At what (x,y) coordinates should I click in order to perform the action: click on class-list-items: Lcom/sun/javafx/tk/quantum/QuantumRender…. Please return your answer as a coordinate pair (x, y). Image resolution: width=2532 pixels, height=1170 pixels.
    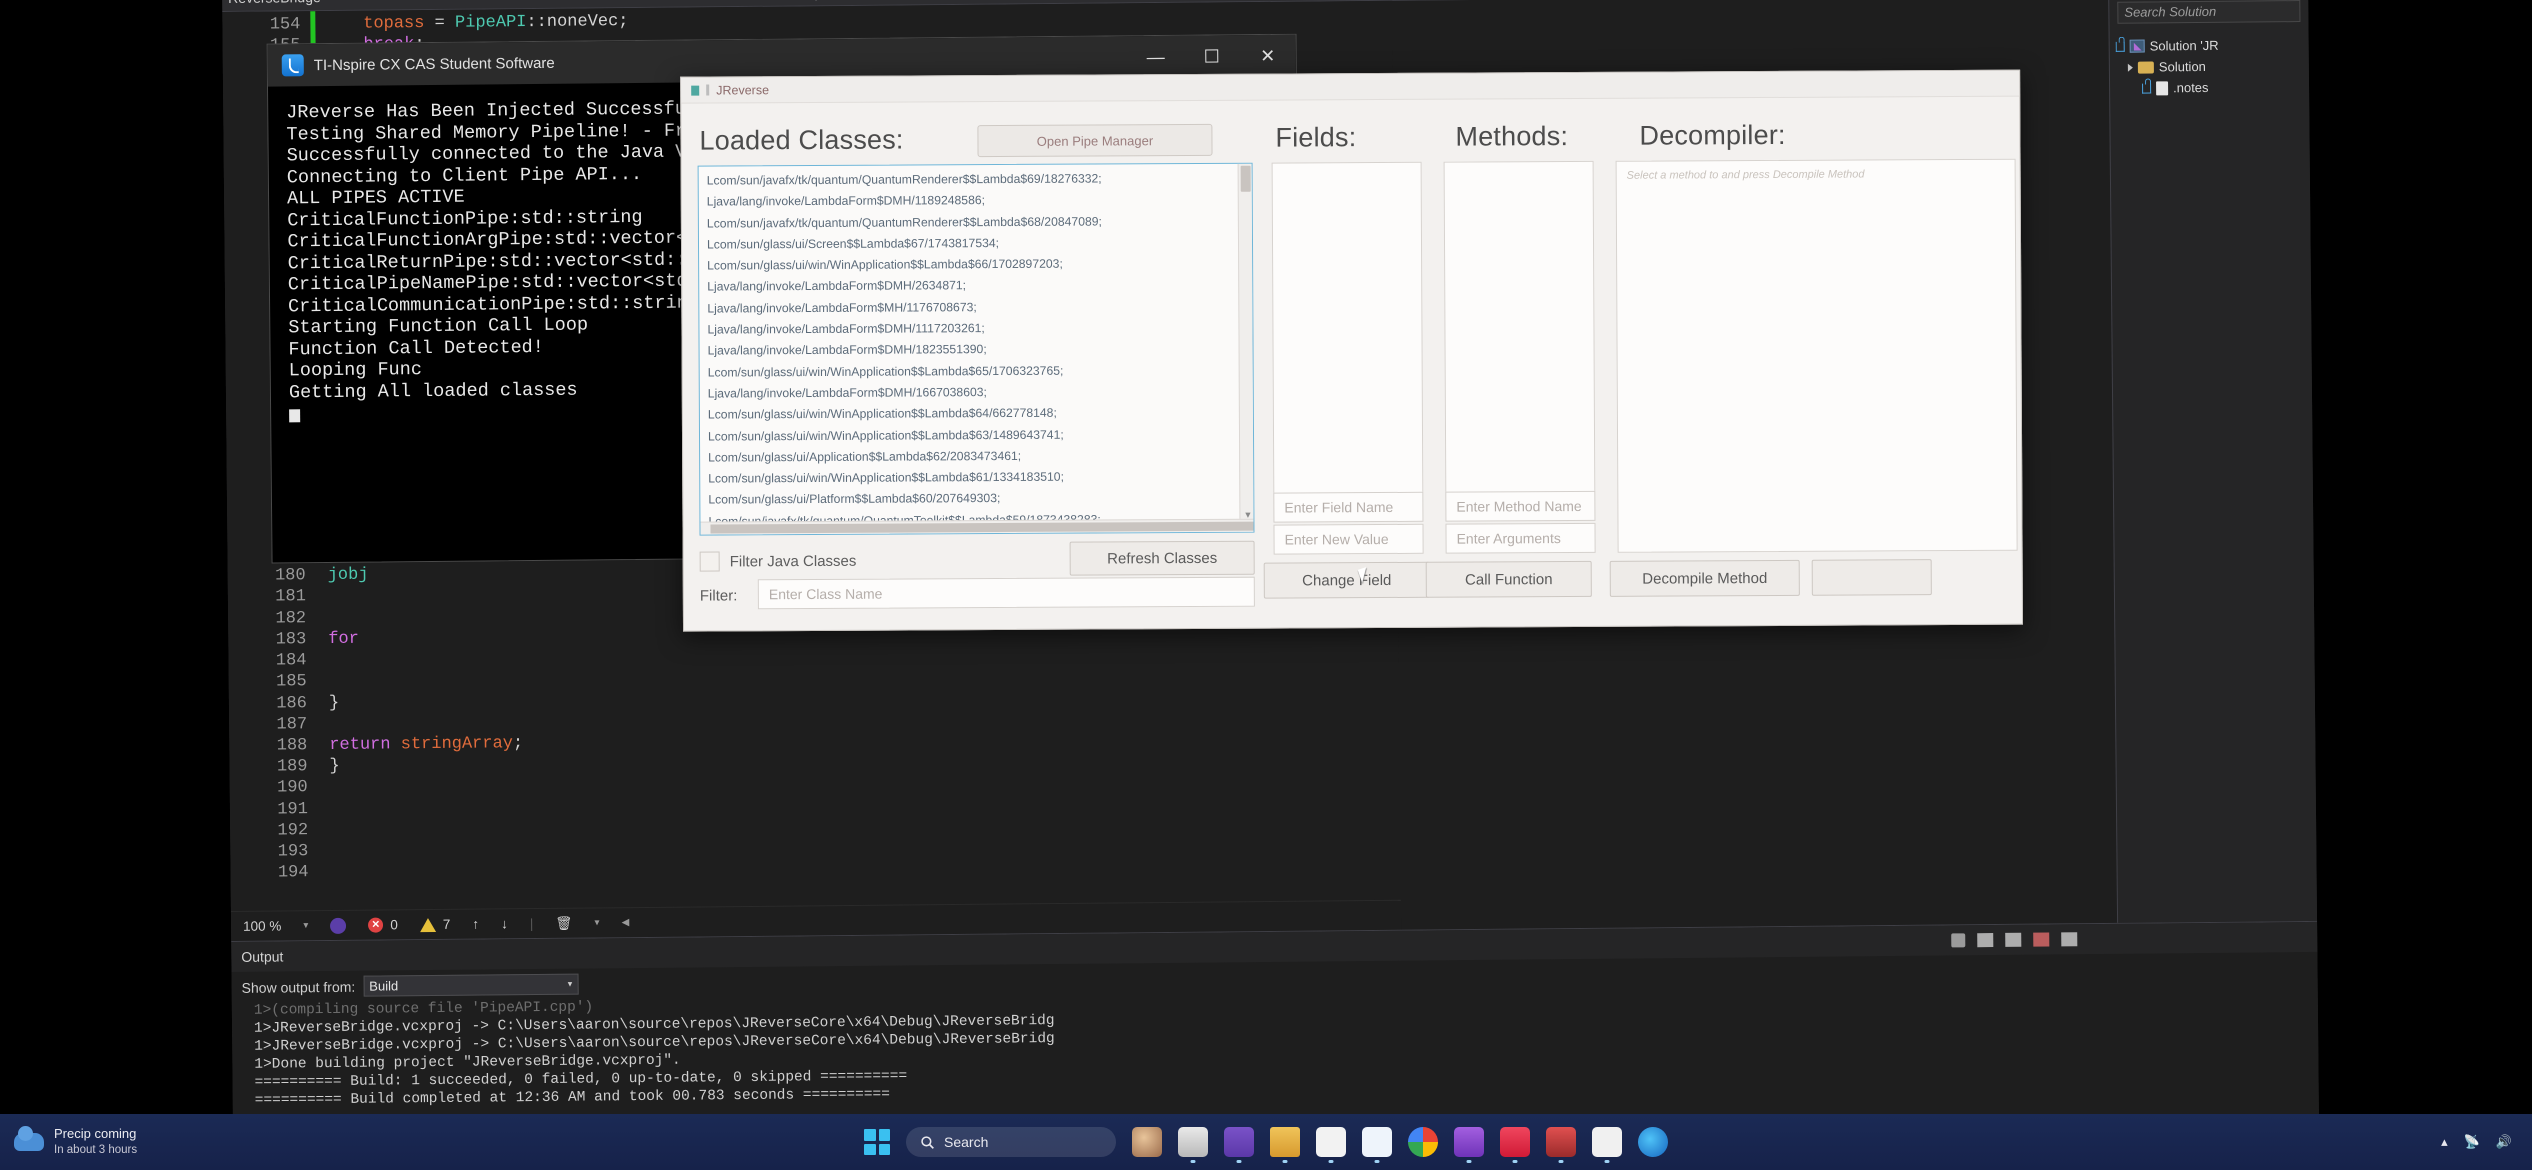
    Looking at the image, I should click on (977, 349).